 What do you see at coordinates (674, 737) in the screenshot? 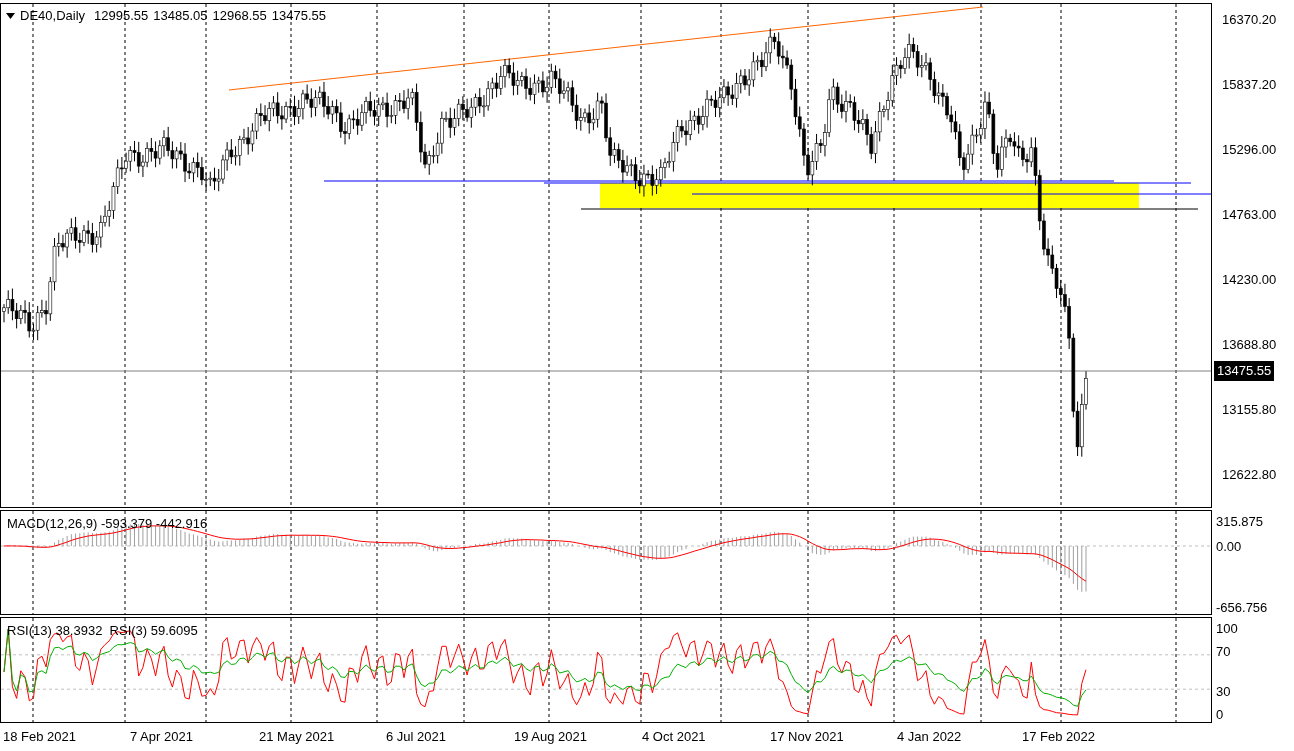
I see `date-tick: 4 Oct 2021` at bounding box center [674, 737].